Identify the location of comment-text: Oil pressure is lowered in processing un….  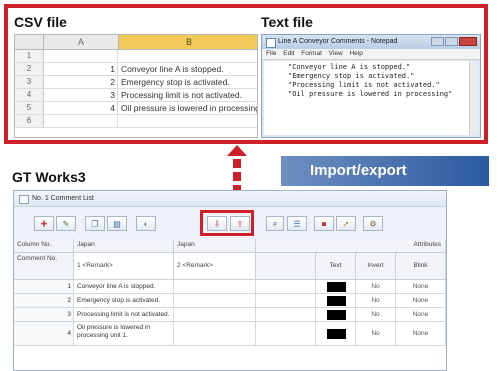
(124, 334).